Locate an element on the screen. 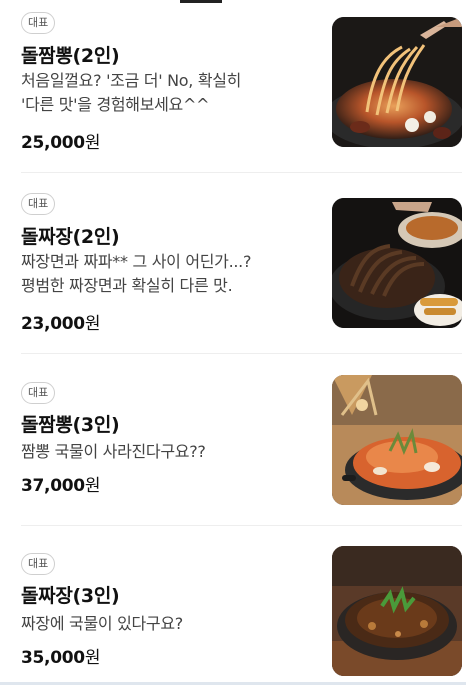 The height and width of the screenshot is (694, 466). price-value: 37,000 is located at coordinates (53, 486).